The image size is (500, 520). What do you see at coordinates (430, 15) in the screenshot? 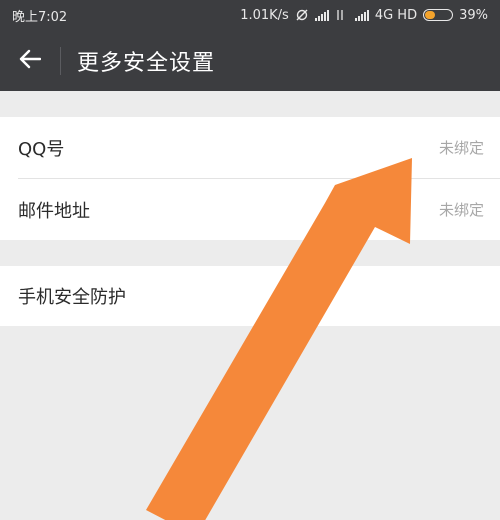
I see `battery-fill` at bounding box center [430, 15].